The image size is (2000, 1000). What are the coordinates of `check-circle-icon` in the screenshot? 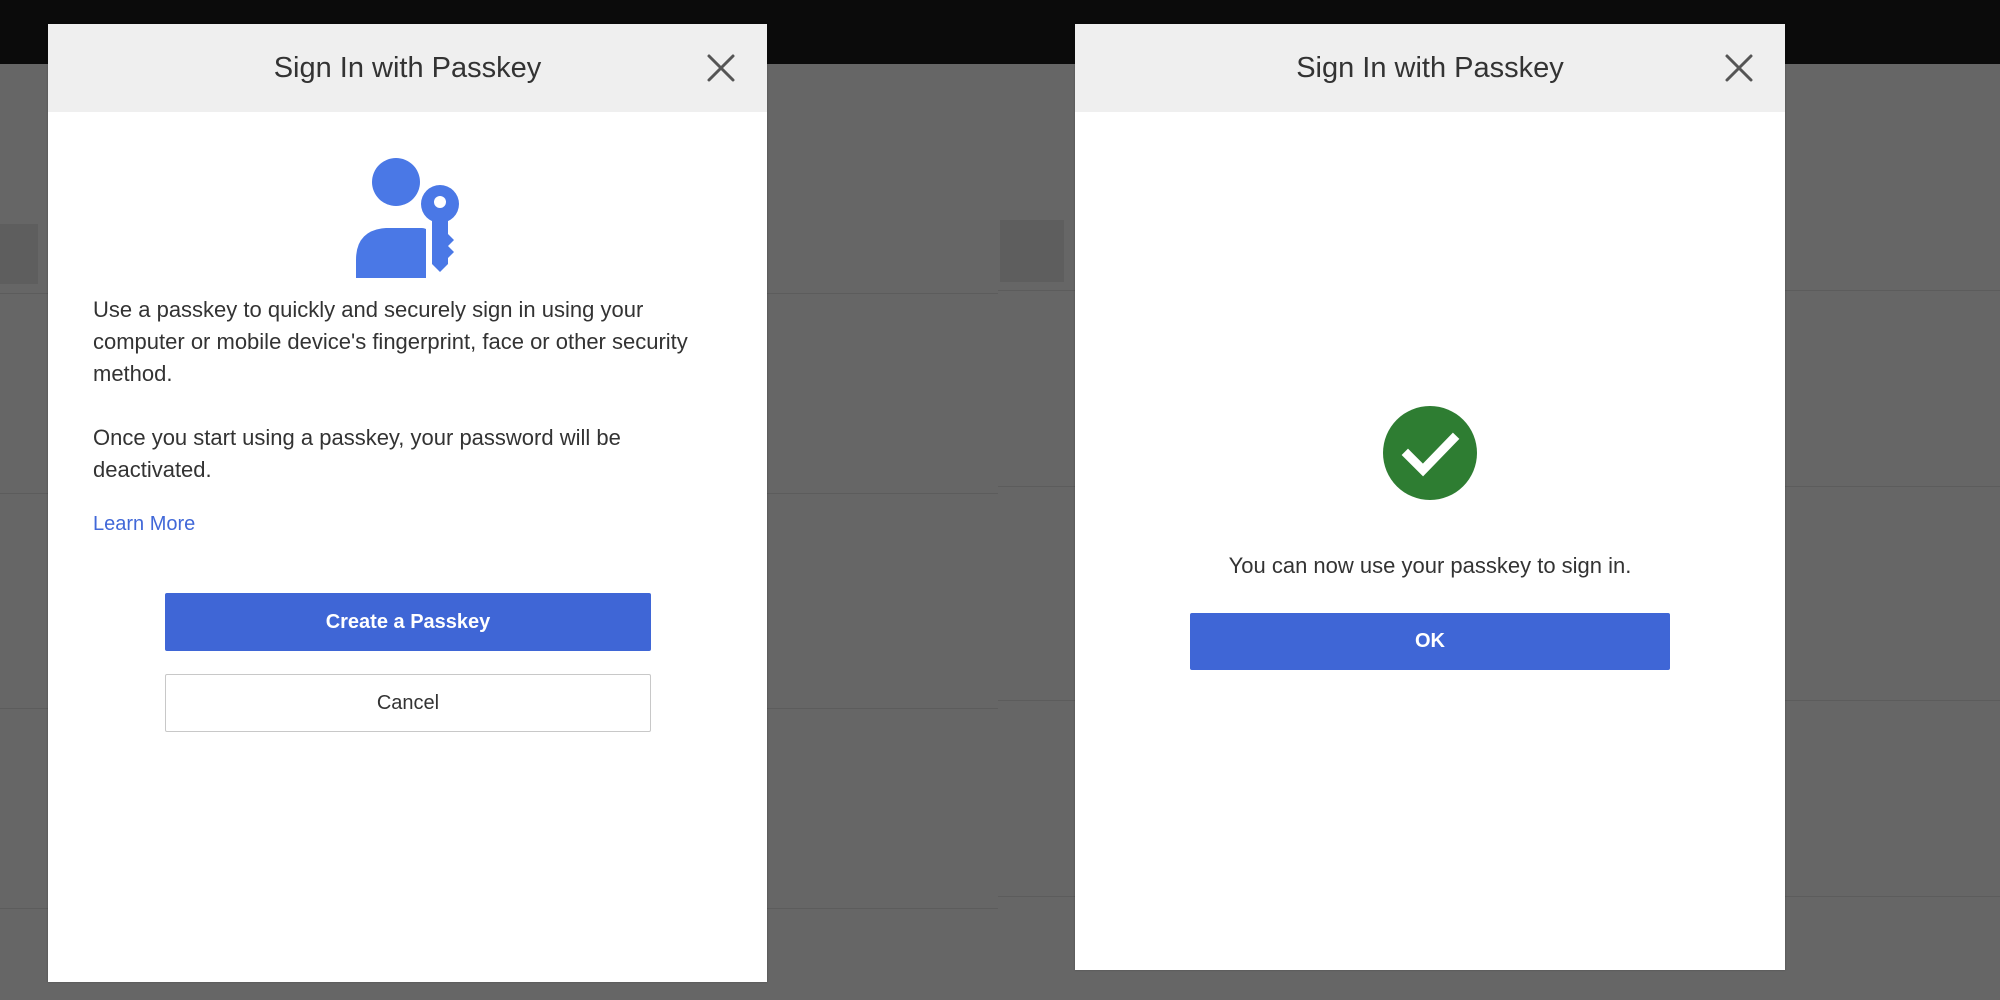 It's located at (1430, 453).